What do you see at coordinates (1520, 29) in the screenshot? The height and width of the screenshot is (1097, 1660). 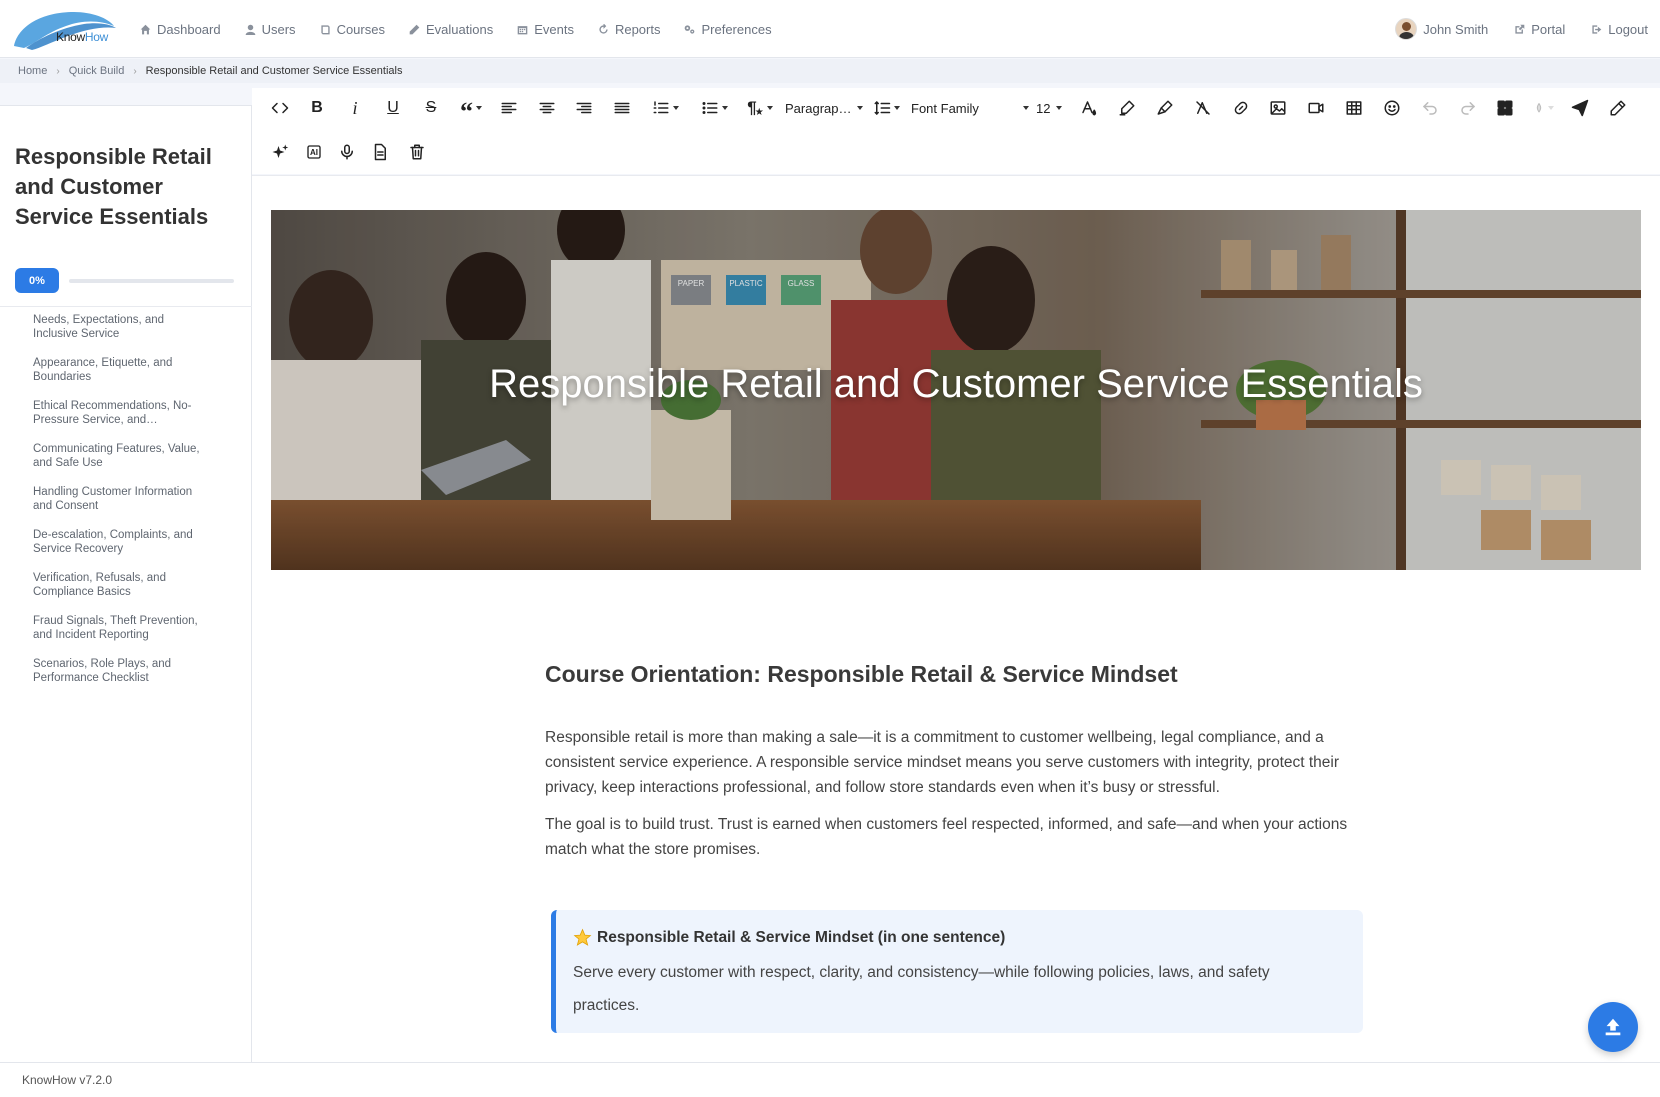 I see `external-link-icon` at bounding box center [1520, 29].